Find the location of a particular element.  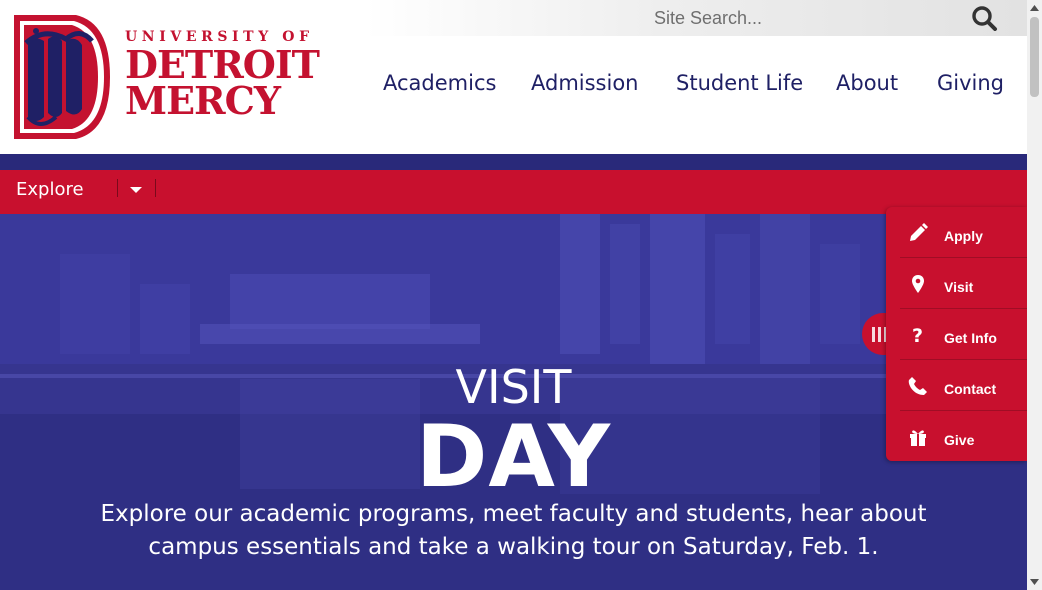

explore-dropdown-label: Explore is located at coordinates (50, 189).